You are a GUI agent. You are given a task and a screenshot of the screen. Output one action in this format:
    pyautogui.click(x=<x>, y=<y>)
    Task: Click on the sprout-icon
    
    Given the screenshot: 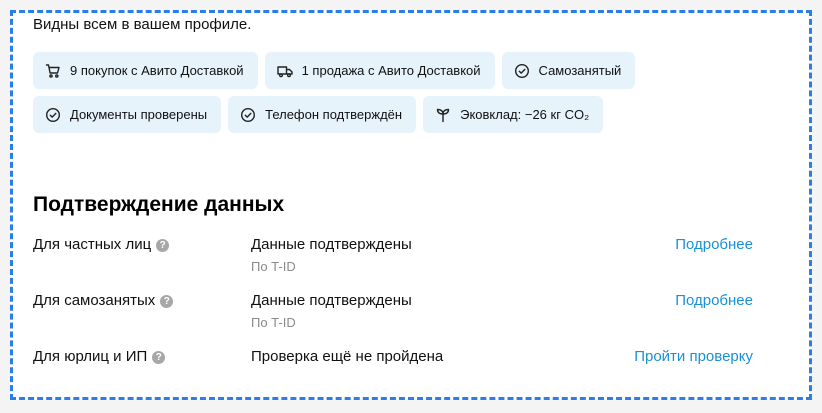 What is the action you would take?
    pyautogui.click(x=443, y=115)
    